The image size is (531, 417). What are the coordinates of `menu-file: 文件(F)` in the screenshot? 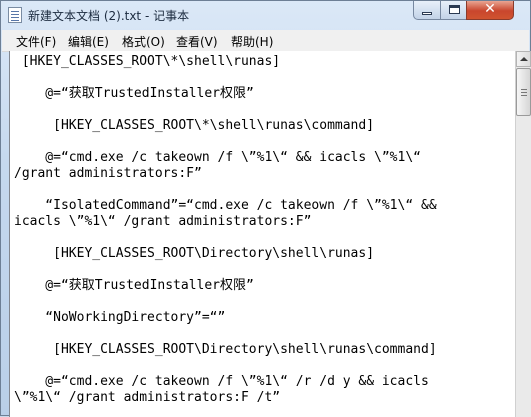 It's located at (36, 41).